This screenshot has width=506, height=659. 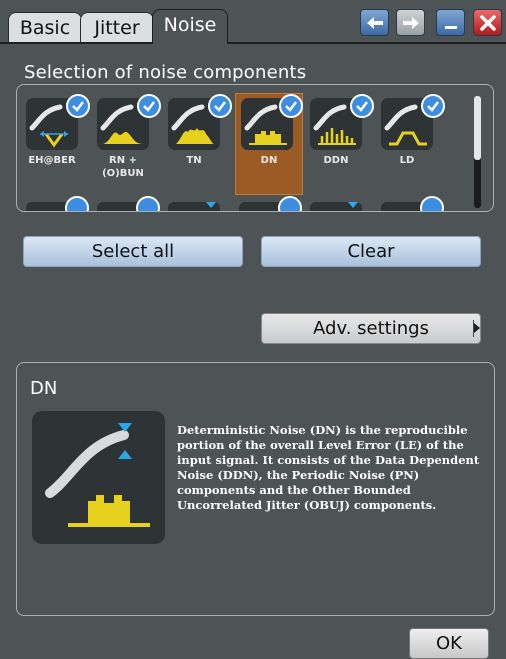 I want to click on component-label: TN, so click(x=194, y=160).